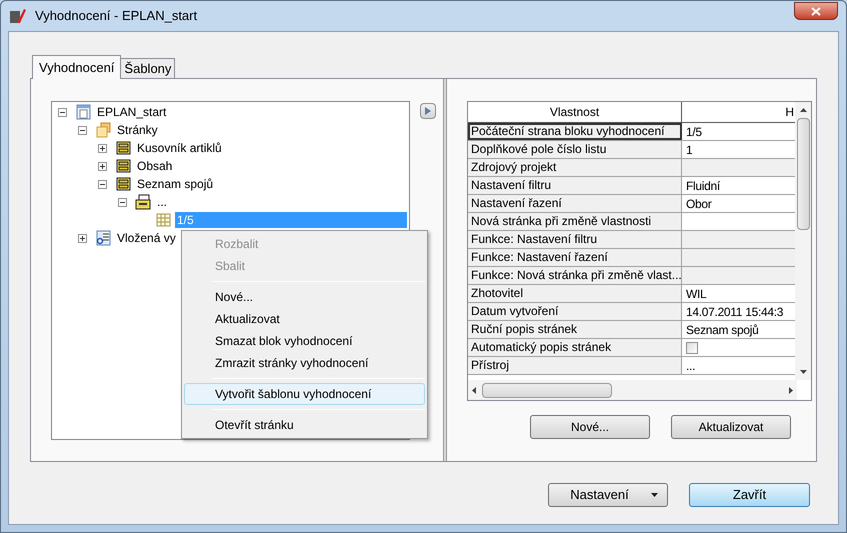  Describe the element at coordinates (163, 220) in the screenshot. I see `table-page-icon` at that location.